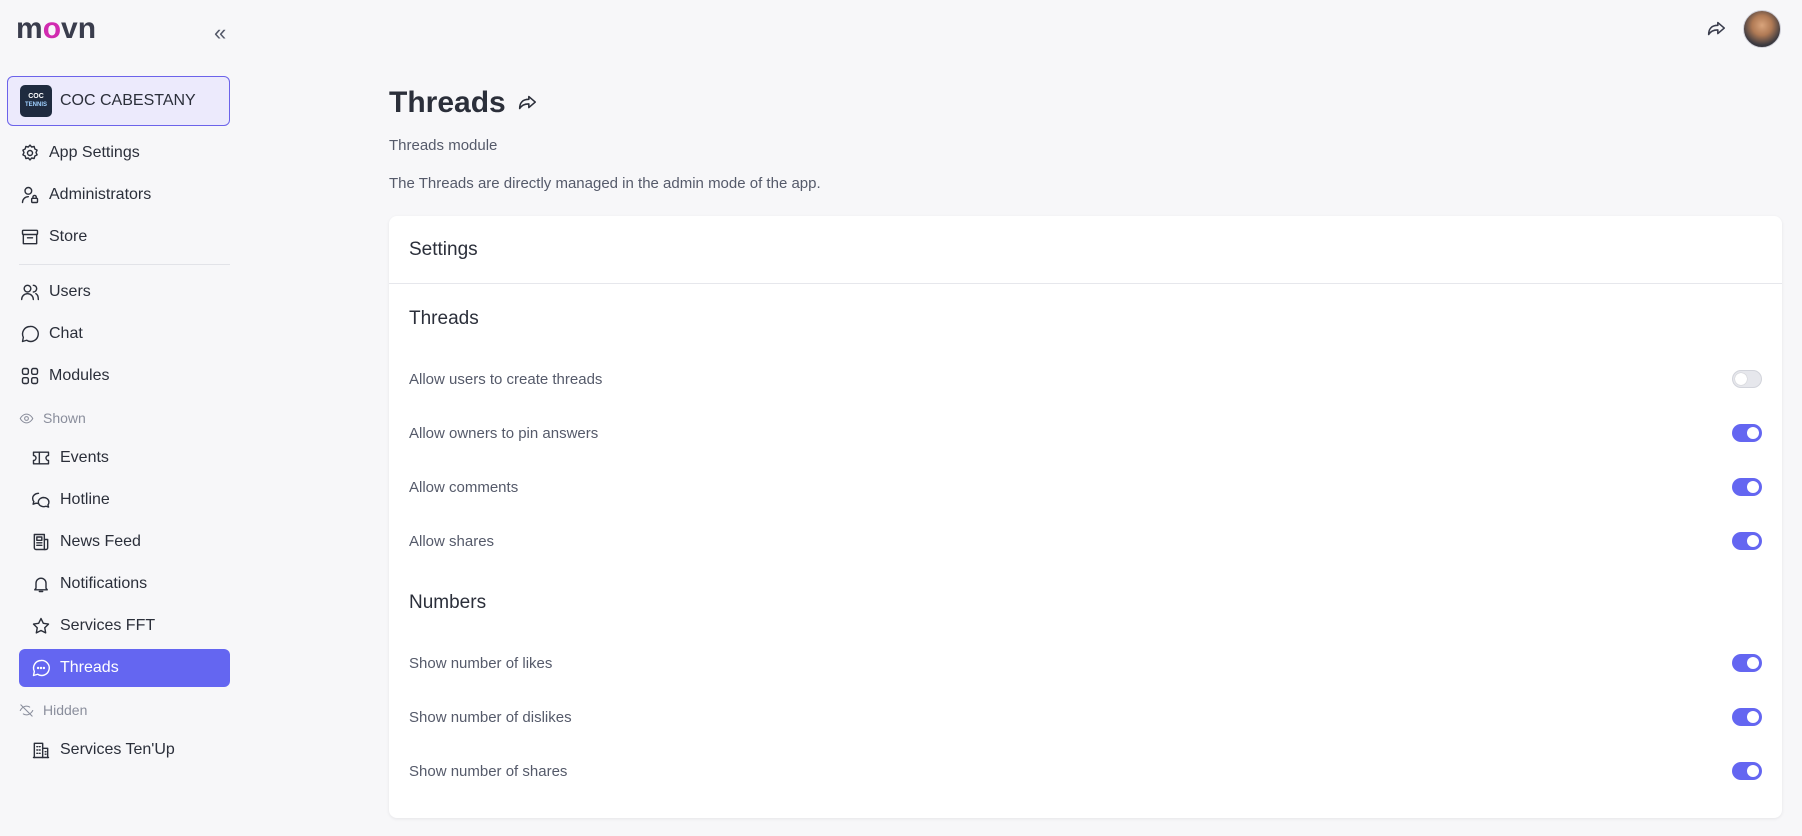 Image resolution: width=1802 pixels, height=836 pixels. Describe the element at coordinates (124, 376) in the screenshot. I see `sidebar-item-modules: Modules` at that location.